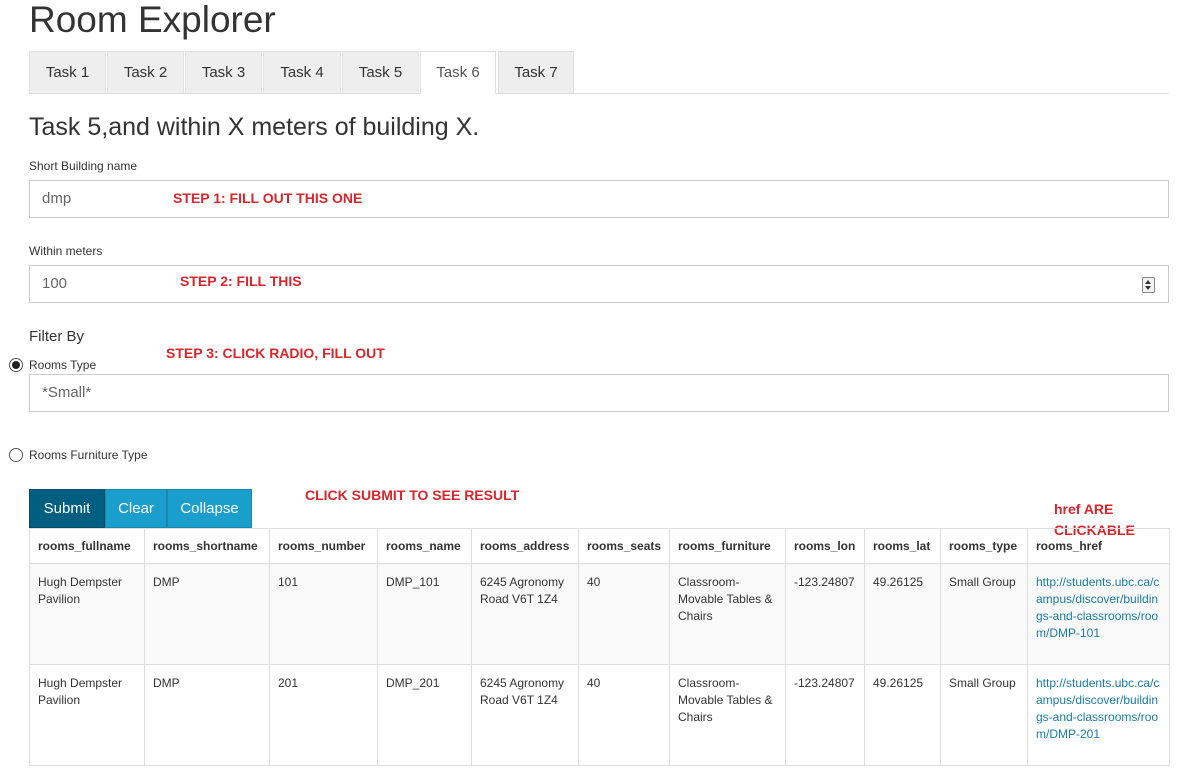 This screenshot has width=1187, height=768. What do you see at coordinates (88, 455) in the screenshot?
I see `rooms-furniture-label: Rooms Furniture Type` at bounding box center [88, 455].